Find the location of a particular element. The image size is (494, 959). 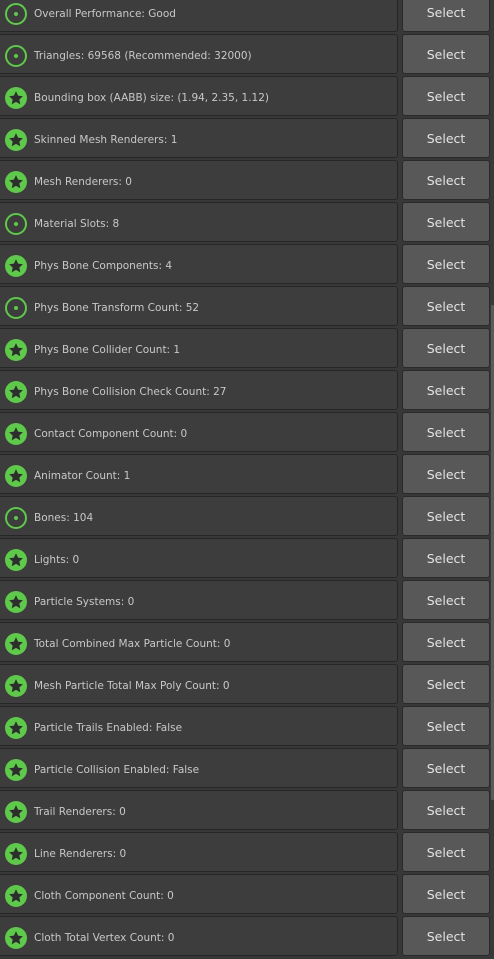

stat-row-panel: Skinned Mesh Renderers: 1 is located at coordinates (199, 138).